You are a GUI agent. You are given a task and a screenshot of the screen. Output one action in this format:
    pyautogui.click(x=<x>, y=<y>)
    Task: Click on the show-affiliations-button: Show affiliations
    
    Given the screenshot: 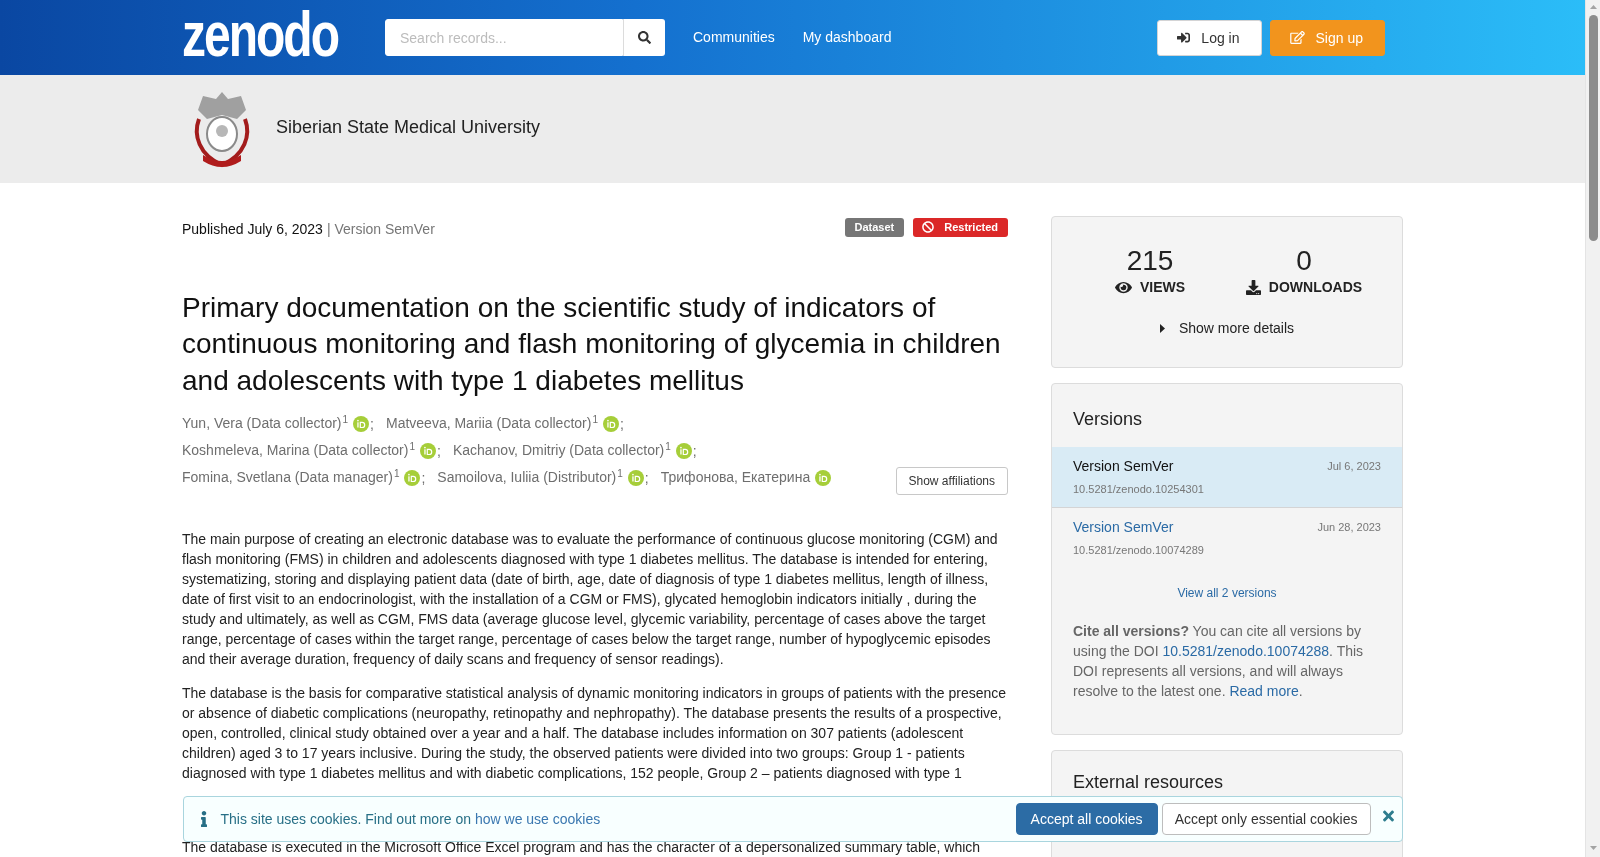 What is the action you would take?
    pyautogui.click(x=951, y=481)
    